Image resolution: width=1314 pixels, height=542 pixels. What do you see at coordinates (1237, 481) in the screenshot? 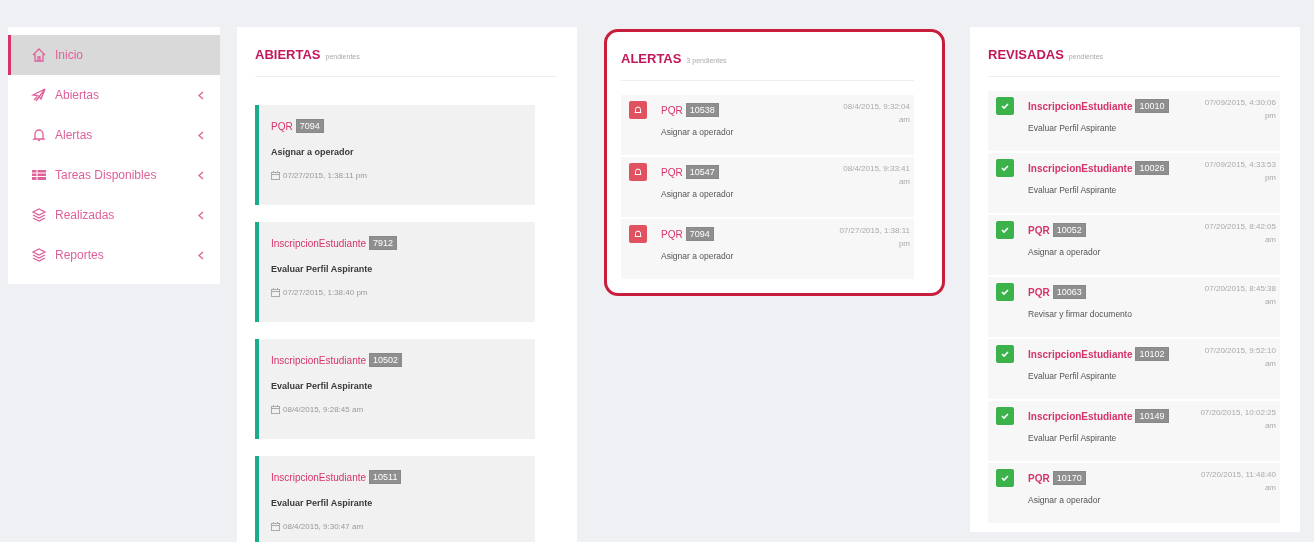
I see `task-date: 07/20/2015, 11:48:40 am` at bounding box center [1237, 481].